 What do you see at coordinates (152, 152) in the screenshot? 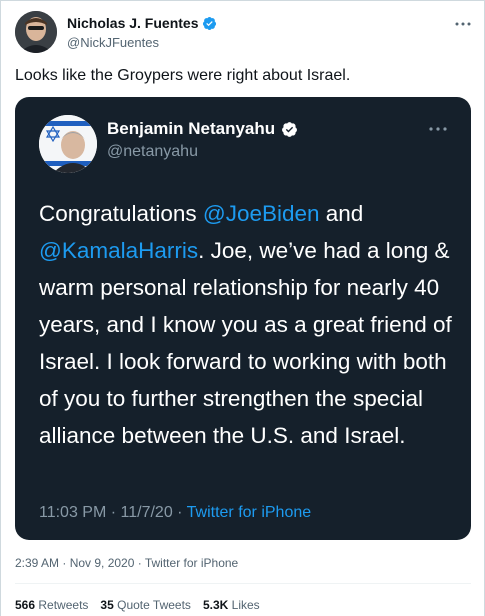
I see `quoted-author-handle: @netanyahu` at bounding box center [152, 152].